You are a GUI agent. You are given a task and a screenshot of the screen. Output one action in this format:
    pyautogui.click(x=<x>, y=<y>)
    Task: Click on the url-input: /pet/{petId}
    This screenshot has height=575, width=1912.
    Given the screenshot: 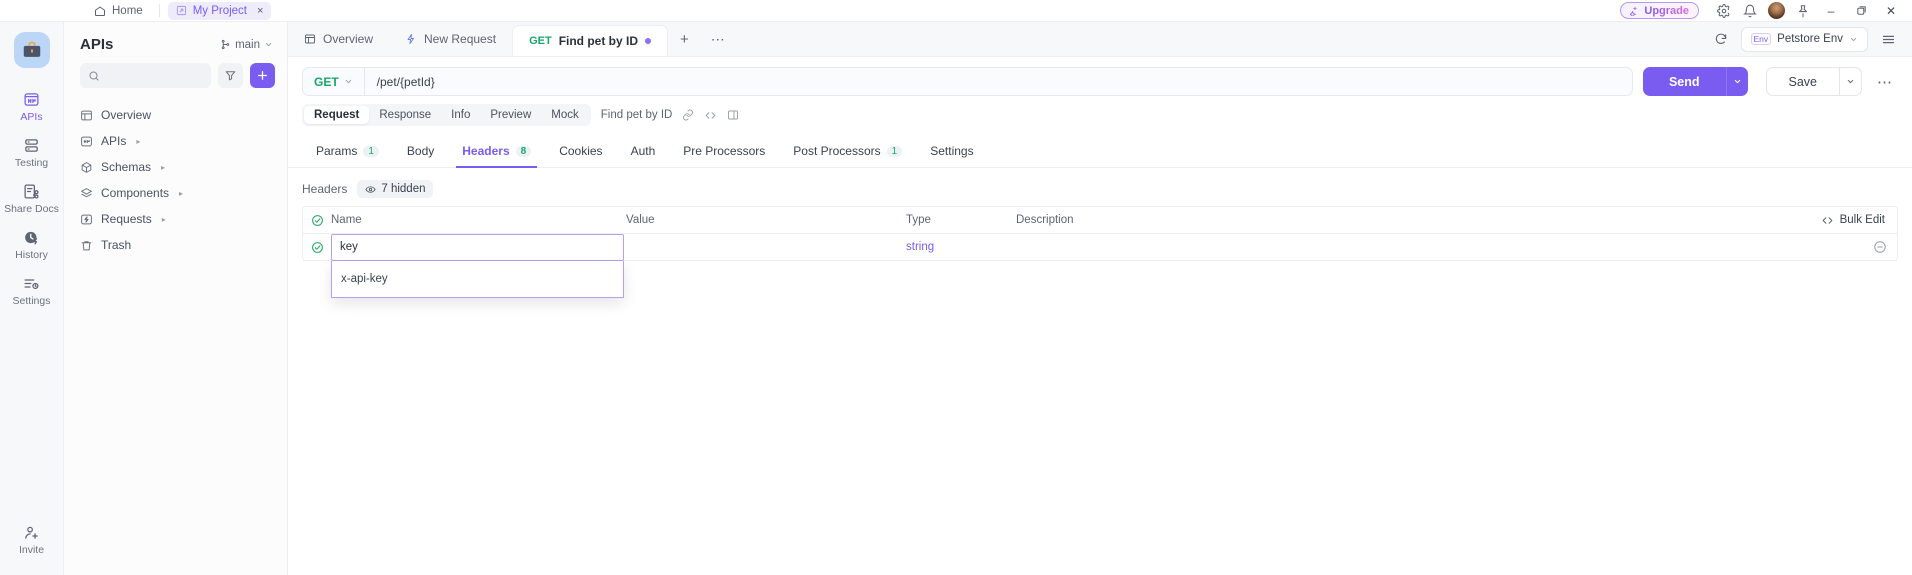 What is the action you would take?
    pyautogui.click(x=400, y=82)
    